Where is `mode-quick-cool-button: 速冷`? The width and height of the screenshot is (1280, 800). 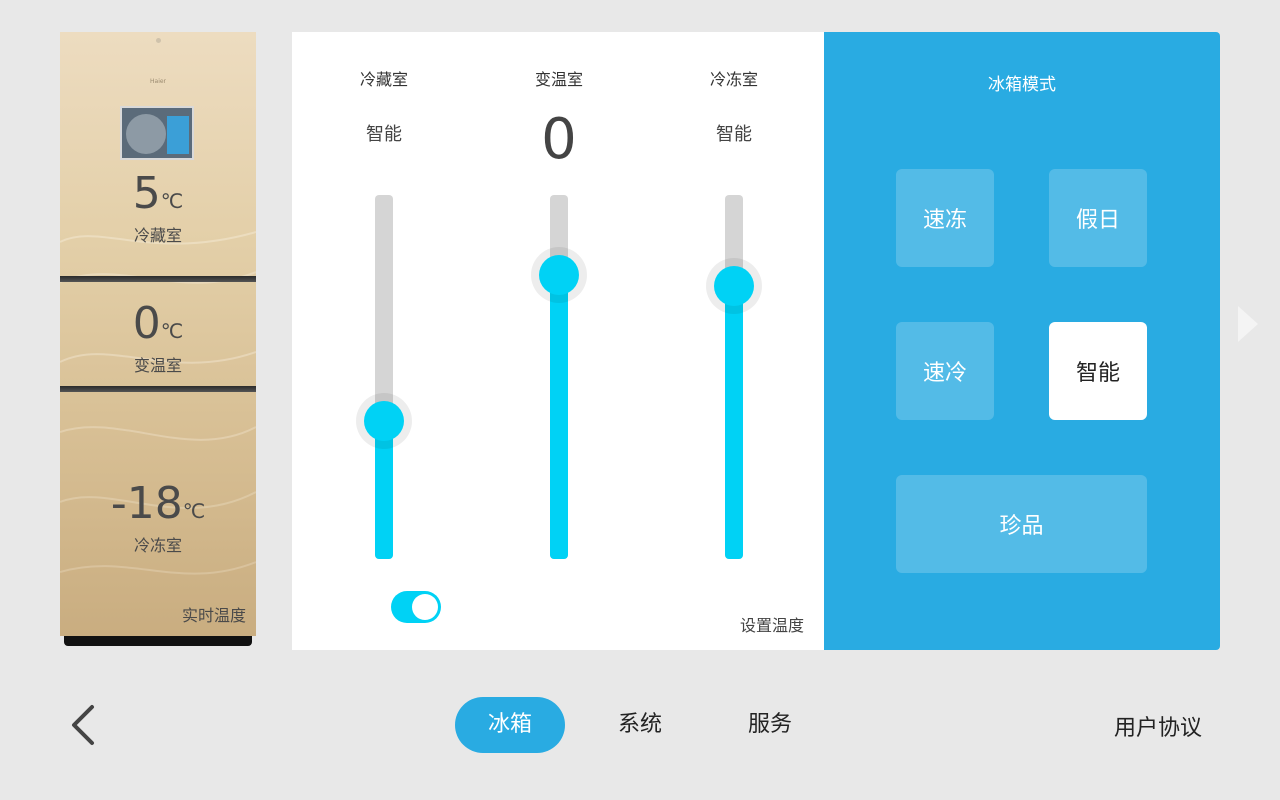
mode-quick-cool-button: 速冷 is located at coordinates (945, 371).